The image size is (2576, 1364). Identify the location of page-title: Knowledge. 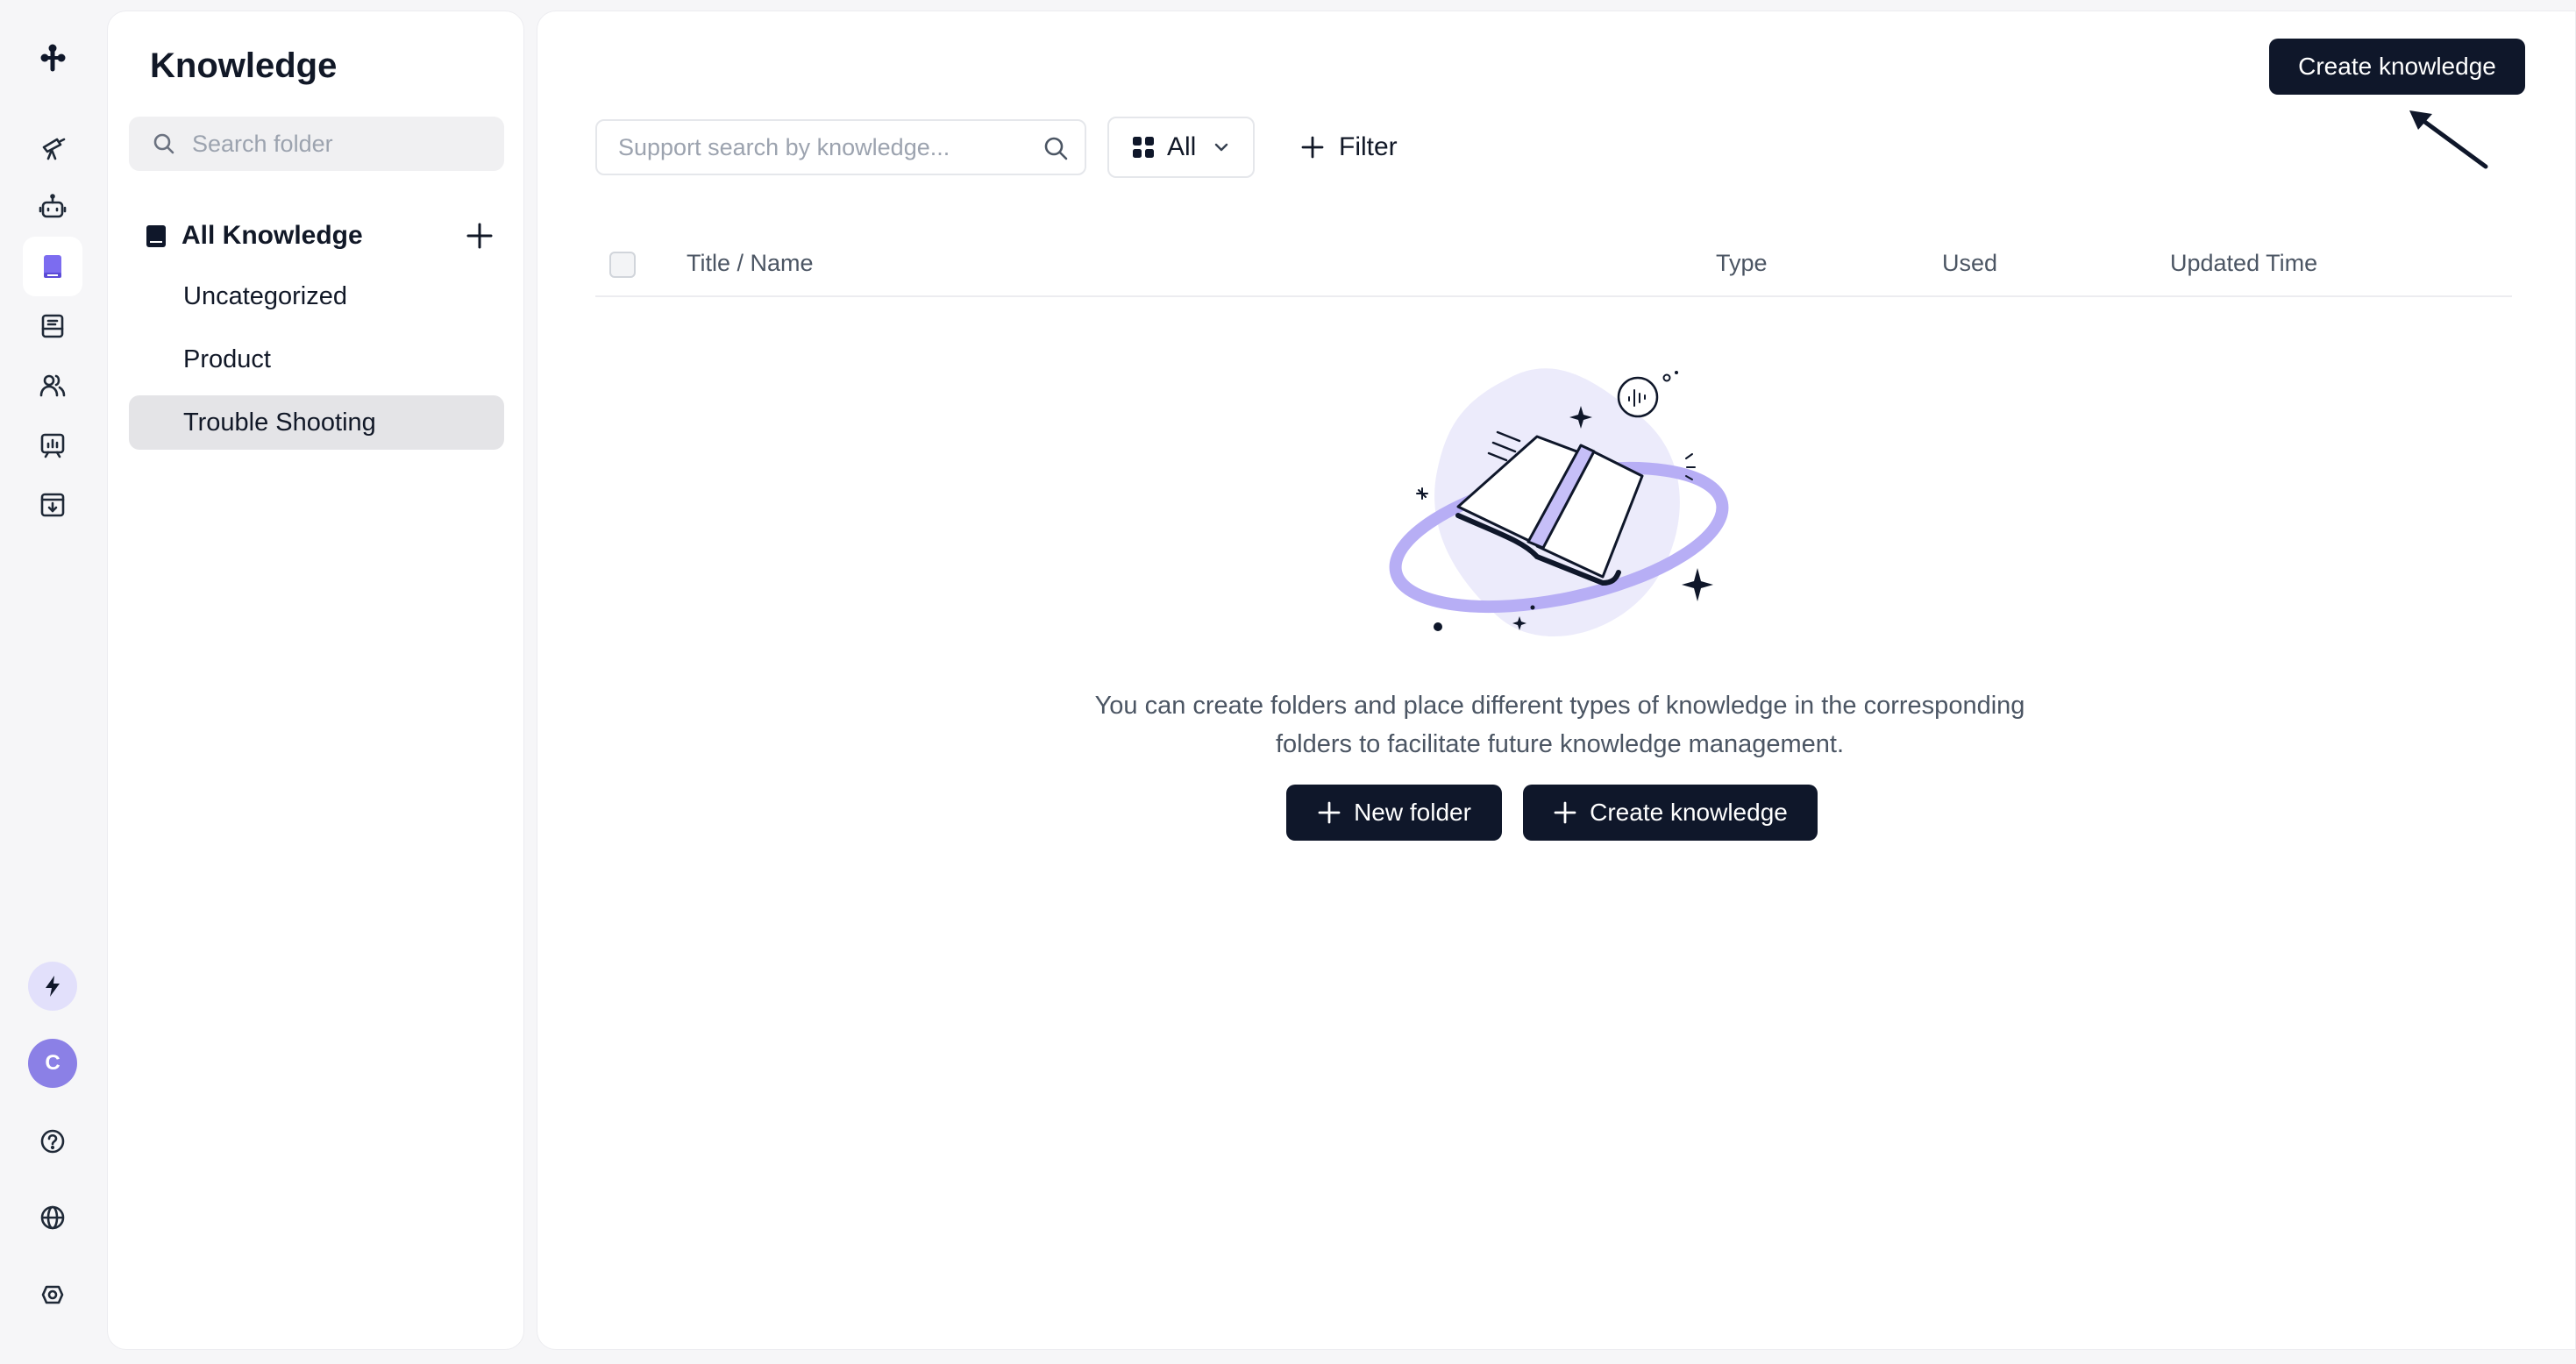
(244, 66).